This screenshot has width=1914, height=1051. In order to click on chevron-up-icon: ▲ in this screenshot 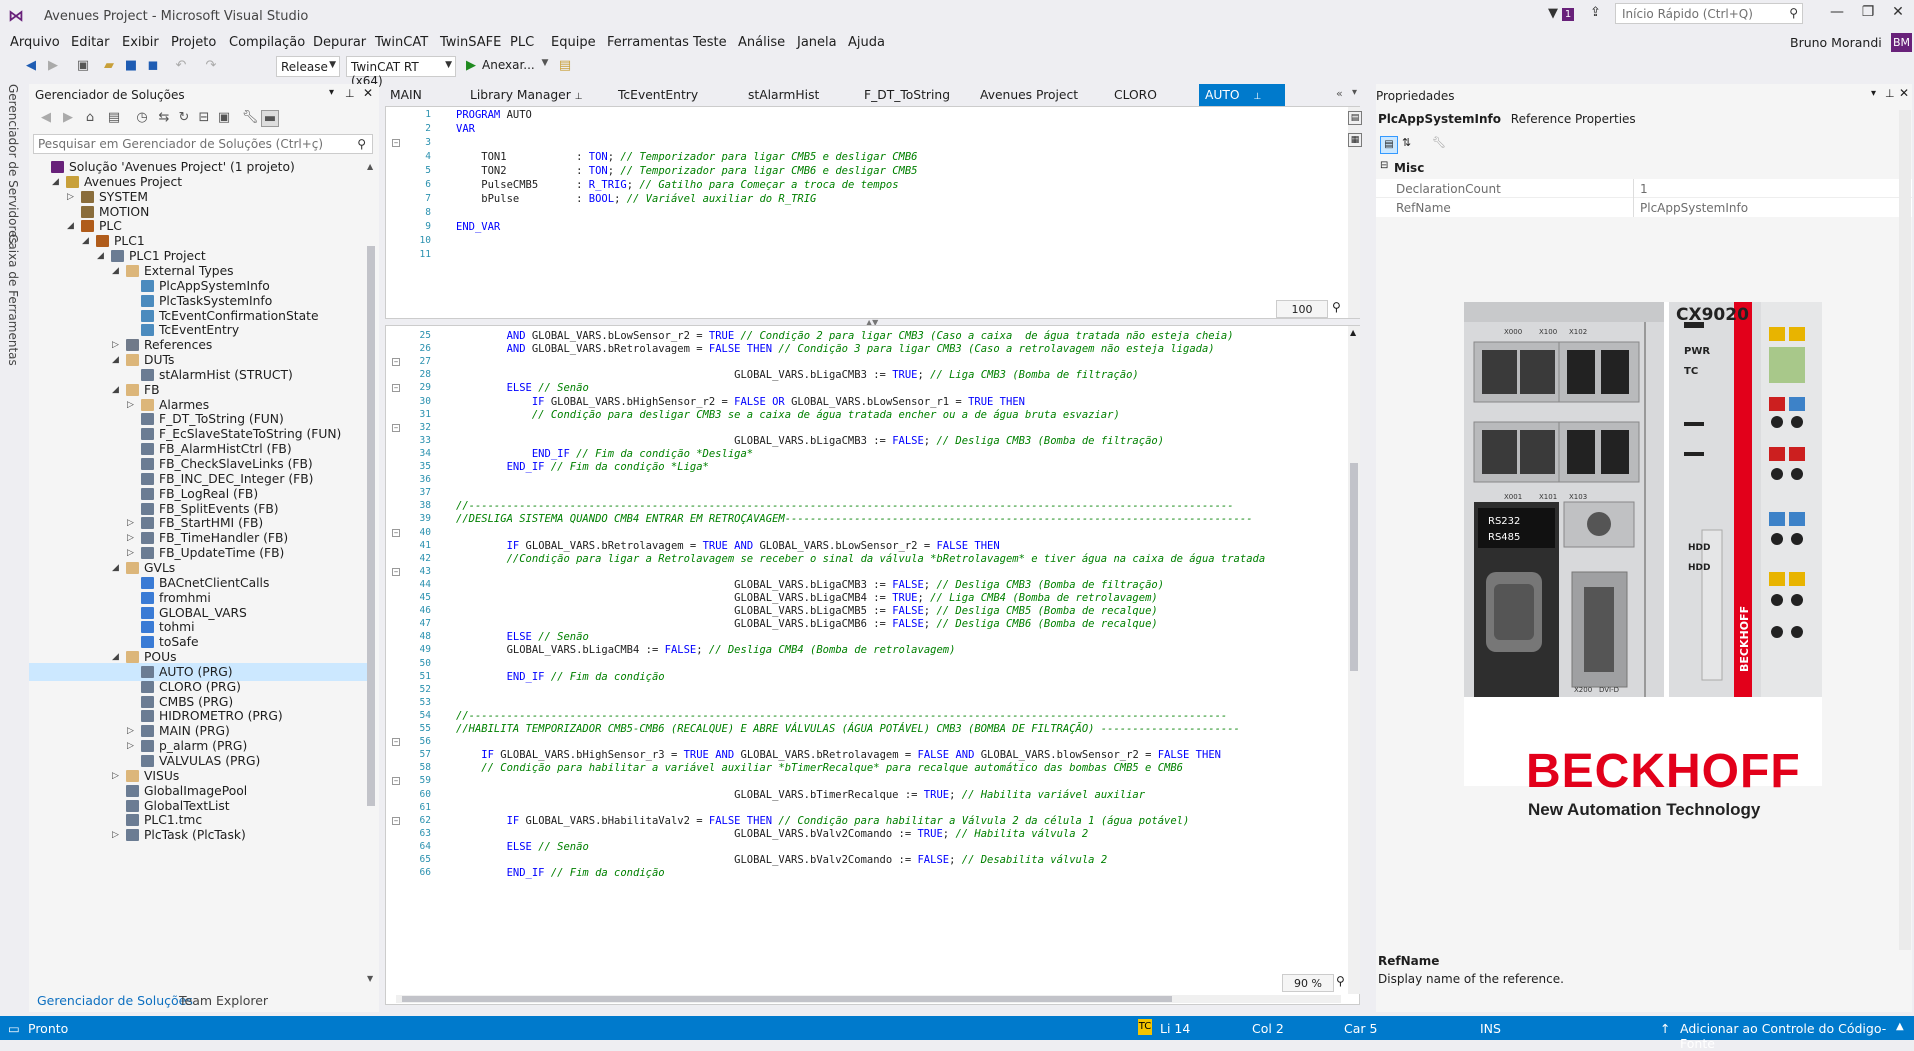, I will do `click(1900, 1026)`.